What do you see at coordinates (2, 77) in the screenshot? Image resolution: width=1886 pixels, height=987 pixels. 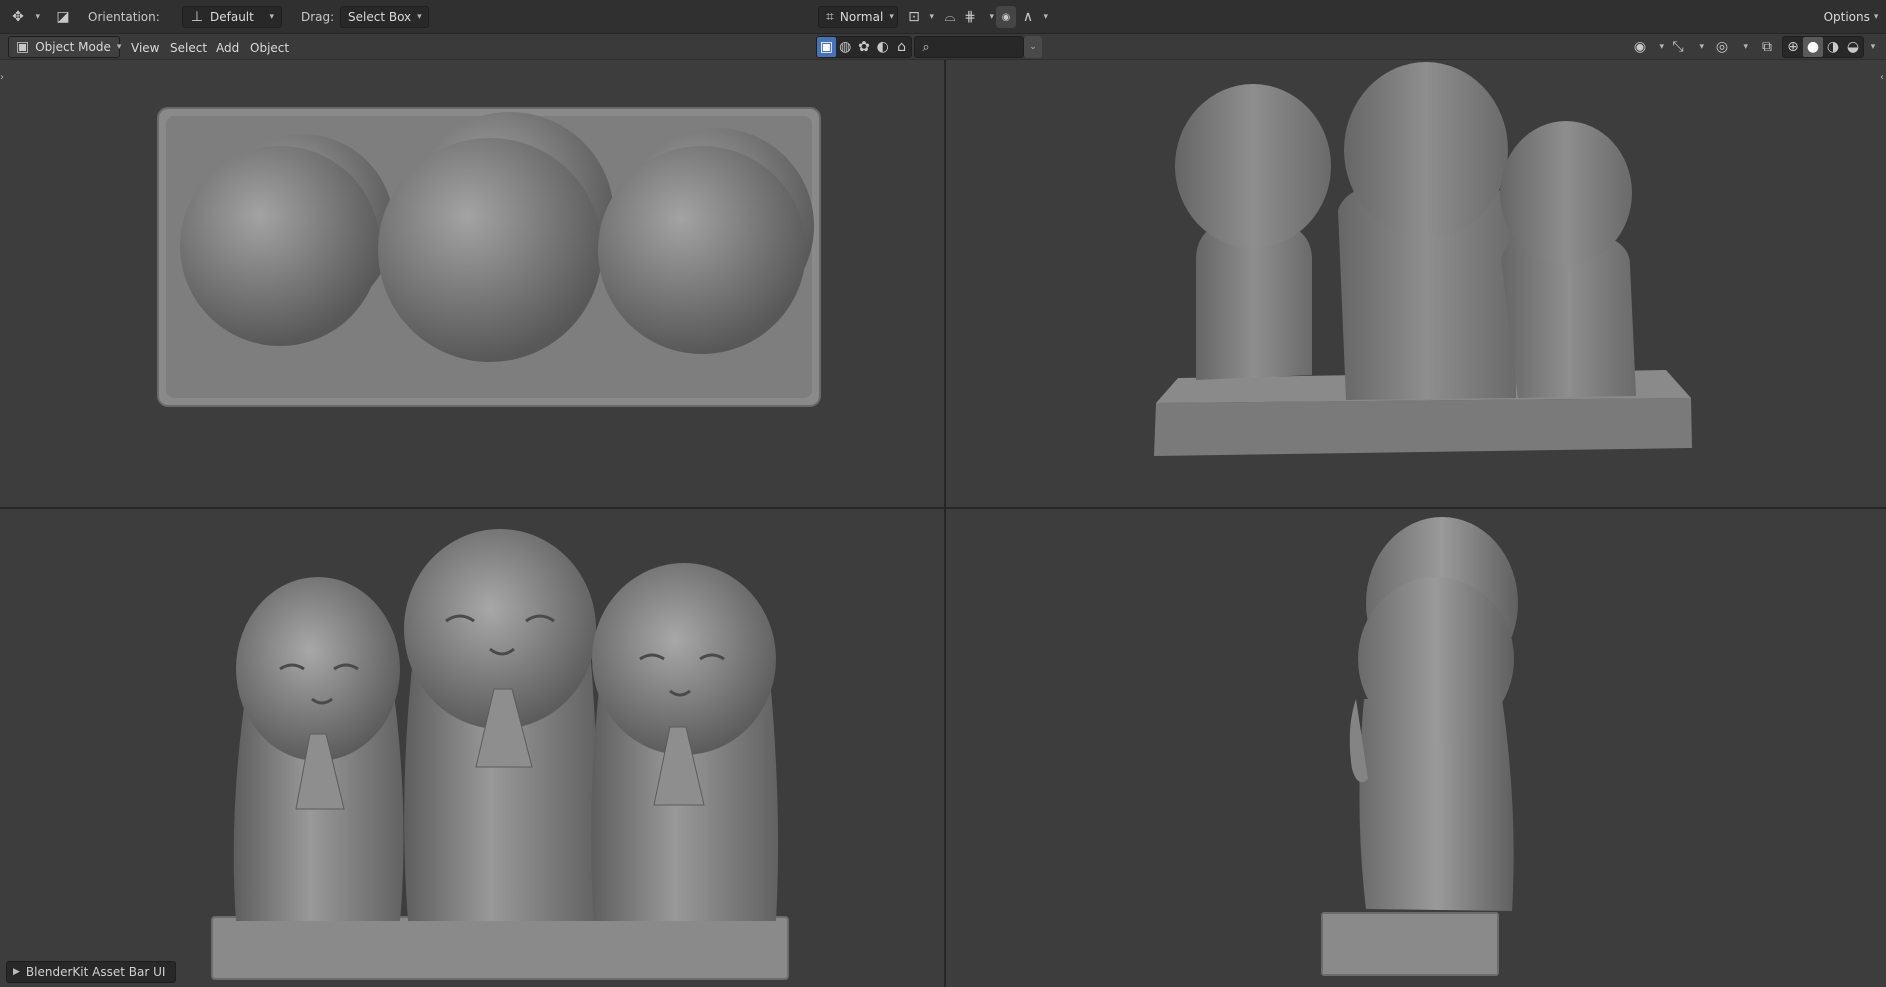 I see `toolbar-expand-icon: ›` at bounding box center [2, 77].